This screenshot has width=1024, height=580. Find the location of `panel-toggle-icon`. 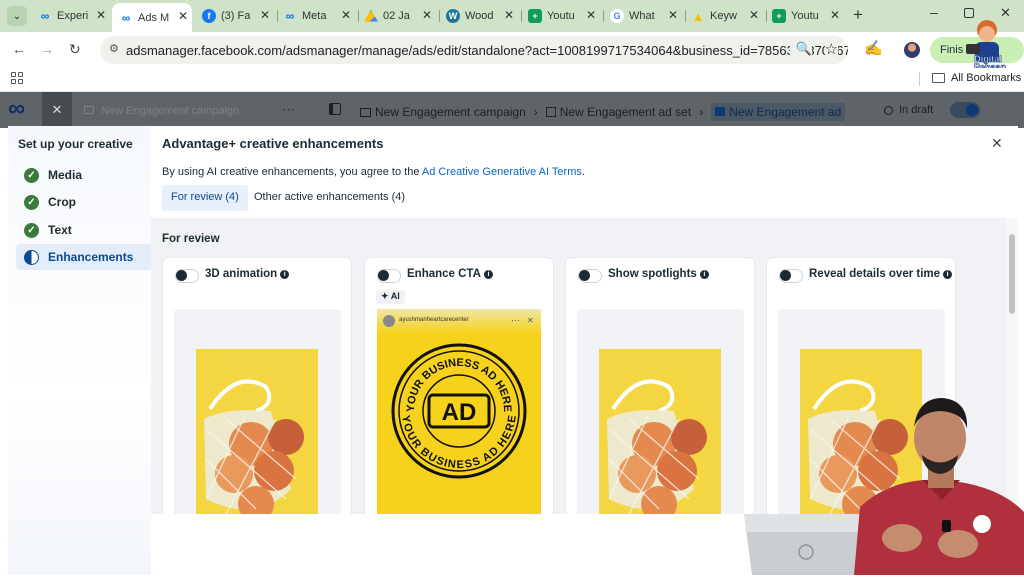

panel-toggle-icon is located at coordinates (335, 109).